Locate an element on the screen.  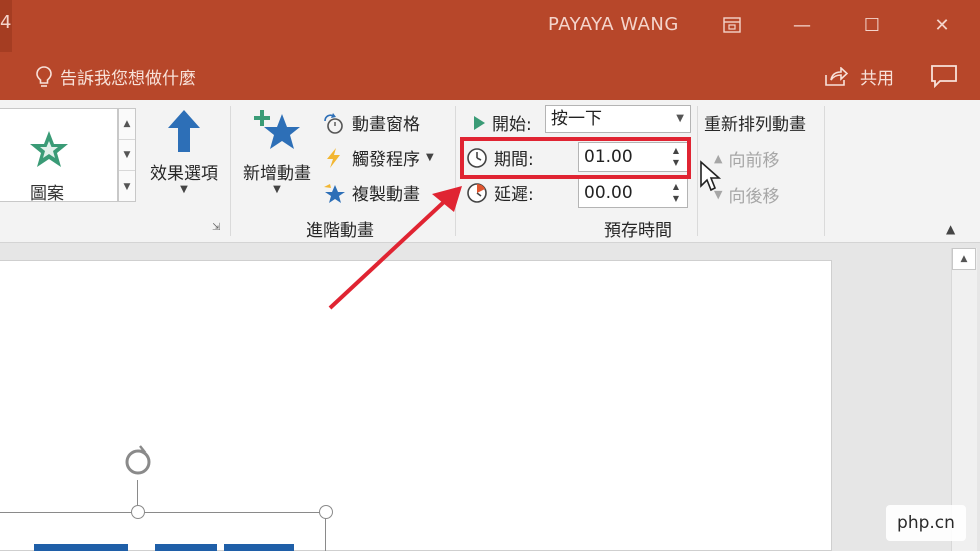
ribbon-display-icon is located at coordinates (732, 25).